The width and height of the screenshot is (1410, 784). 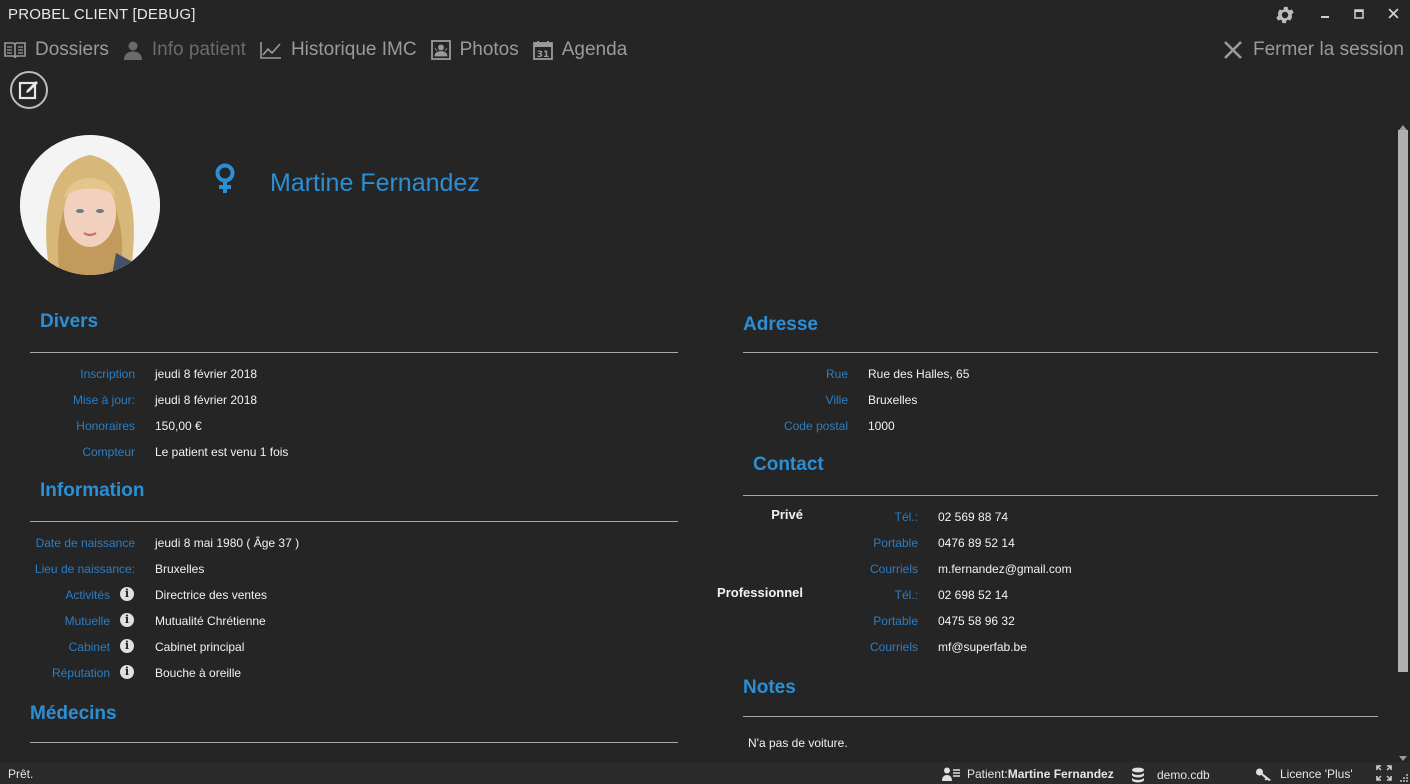 What do you see at coordinates (102, 14) in the screenshot?
I see `window-title: PROBEL CLIENT [DEBUG]` at bounding box center [102, 14].